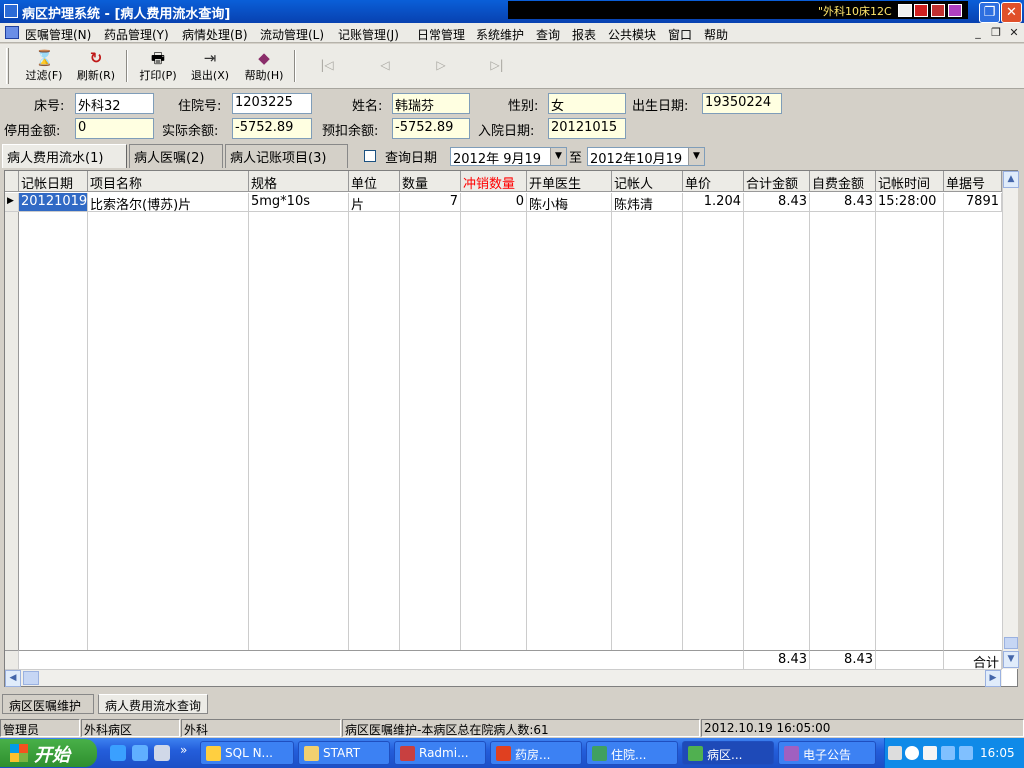  Describe the element at coordinates (1011, 12) in the screenshot. I see `close-button: ✕` at that location.